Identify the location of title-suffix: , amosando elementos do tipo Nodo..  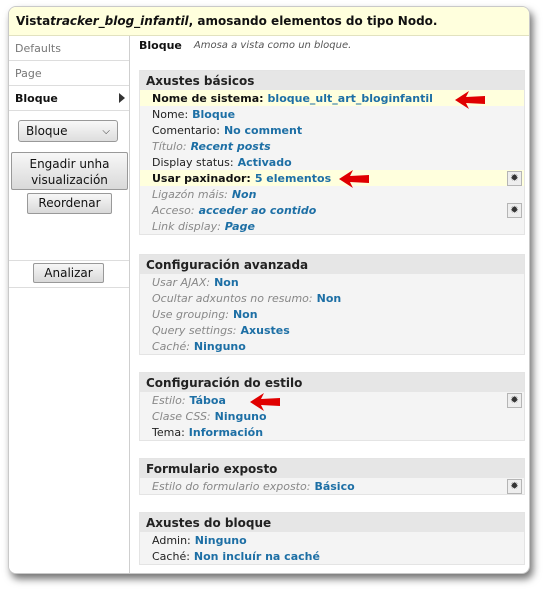
(313, 21).